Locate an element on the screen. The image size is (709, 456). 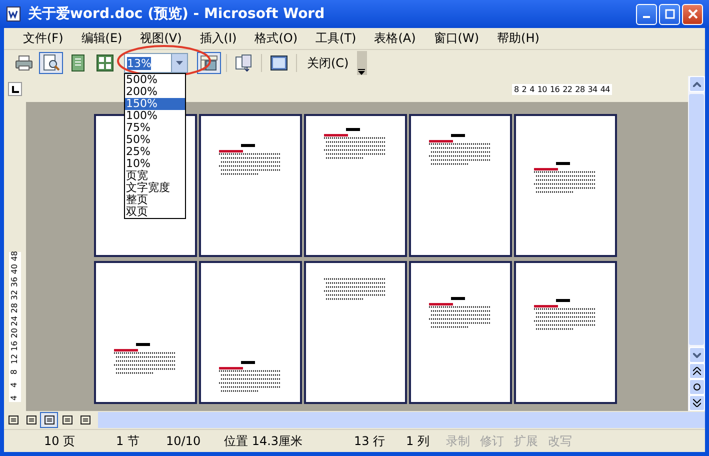
status-item: 修订 is located at coordinates (492, 441).